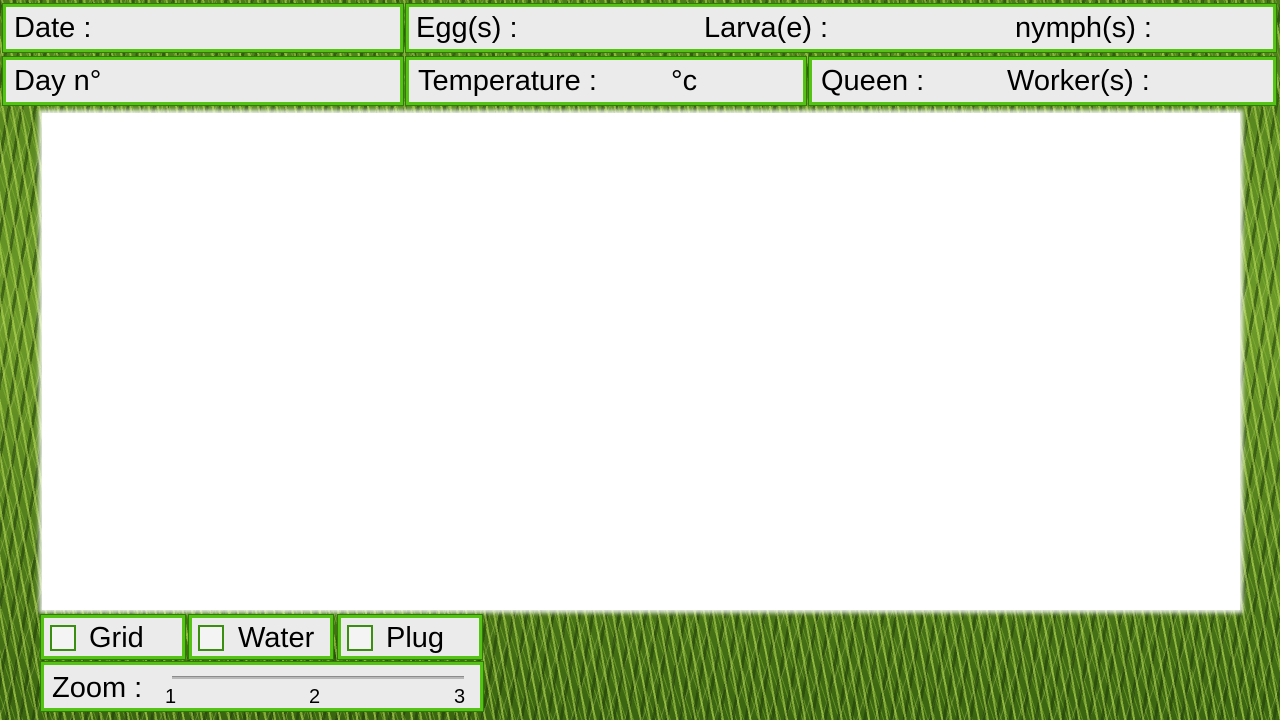 The height and width of the screenshot is (720, 1280). Describe the element at coordinates (58, 81) in the screenshot. I see `day-label: Day n°` at that location.